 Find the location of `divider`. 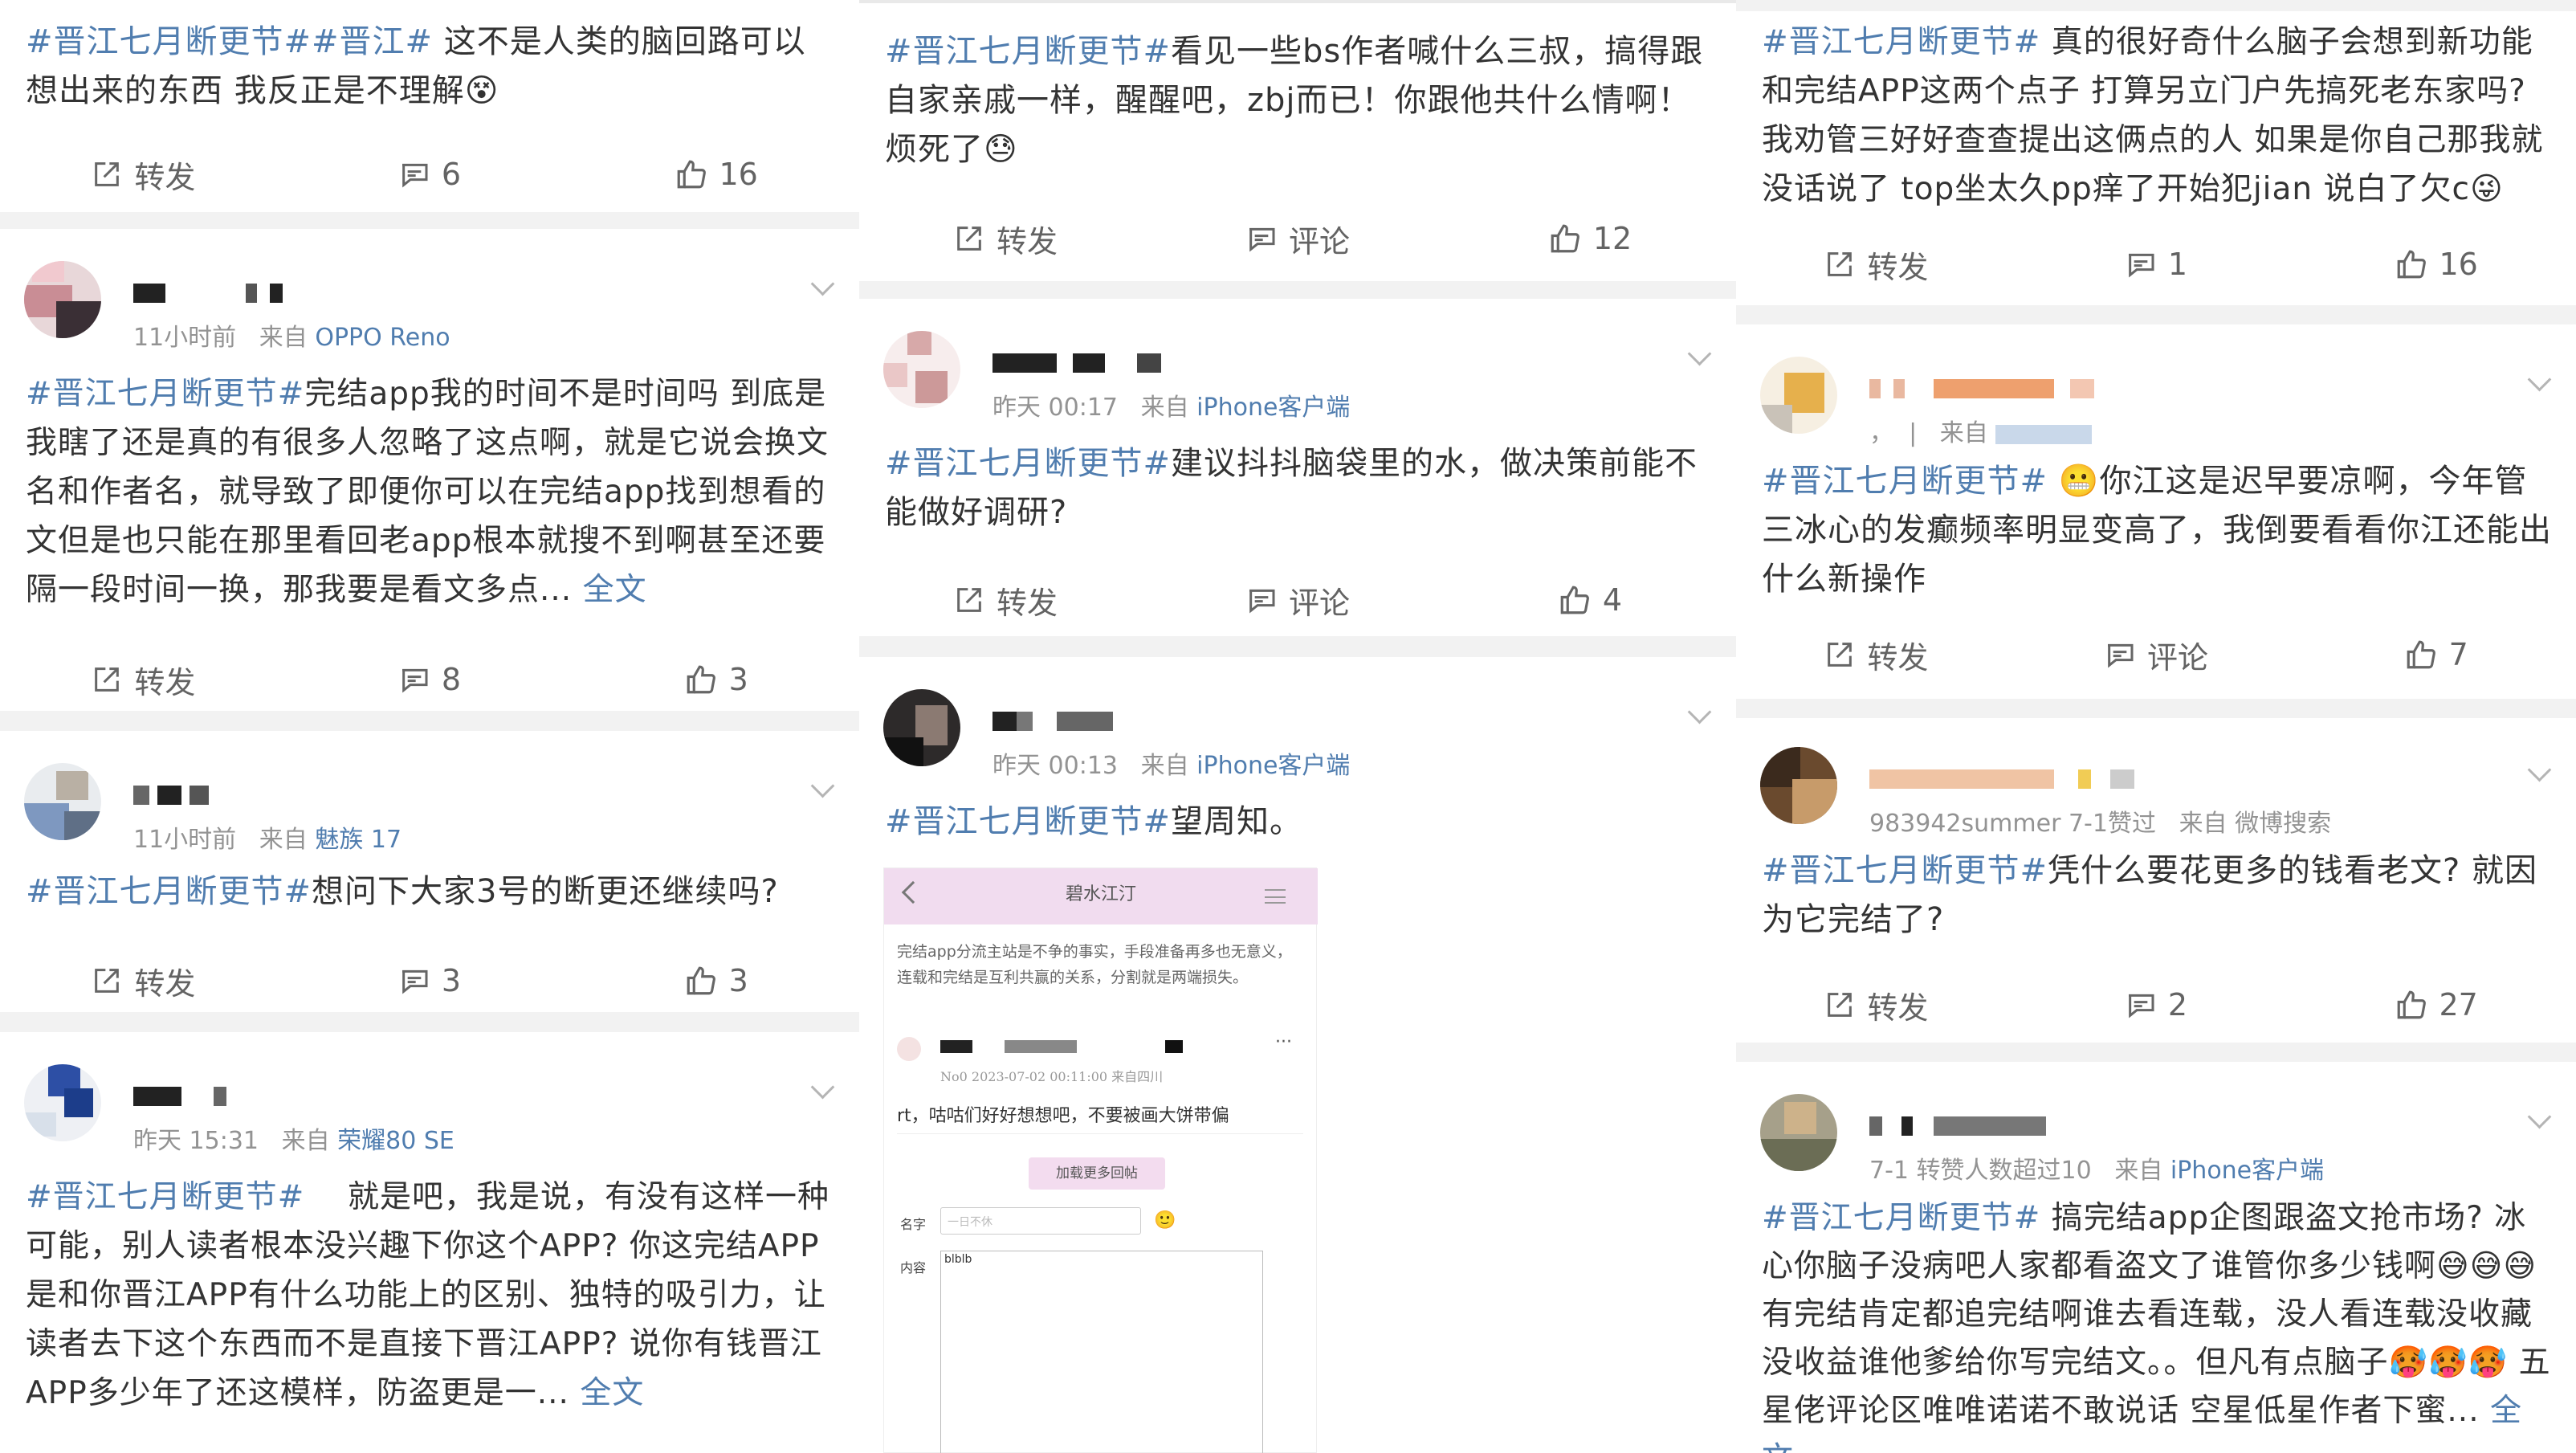

divider is located at coordinates (1297, 2).